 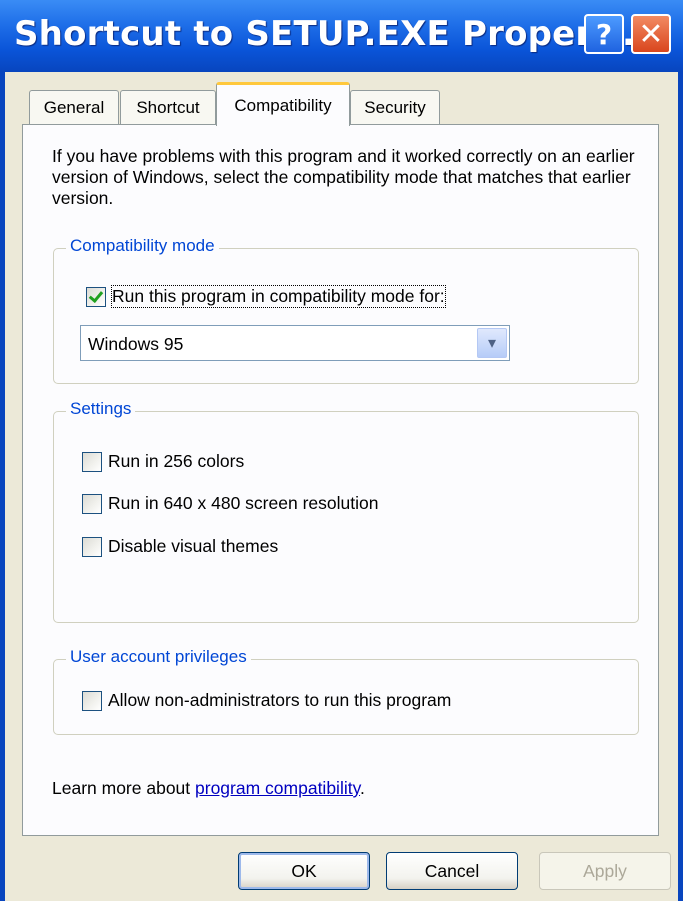 I want to click on learn-more-text: Learn more about program compatibility., so click(x=208, y=788).